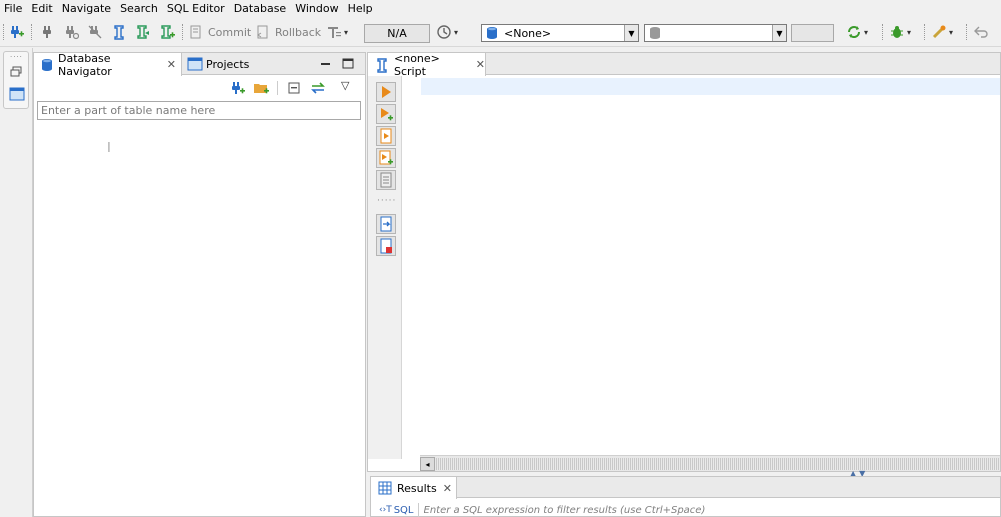 The image size is (1001, 517). I want to click on execute-script-button, so click(386, 136).